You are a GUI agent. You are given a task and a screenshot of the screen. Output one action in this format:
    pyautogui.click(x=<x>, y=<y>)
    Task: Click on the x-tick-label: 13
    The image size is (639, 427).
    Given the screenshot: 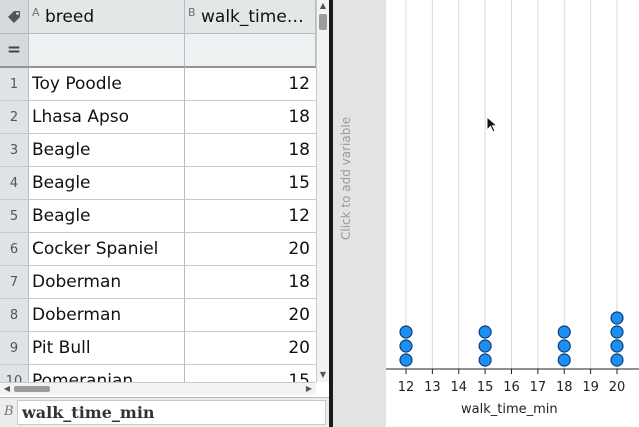 What is the action you would take?
    pyautogui.click(x=432, y=387)
    